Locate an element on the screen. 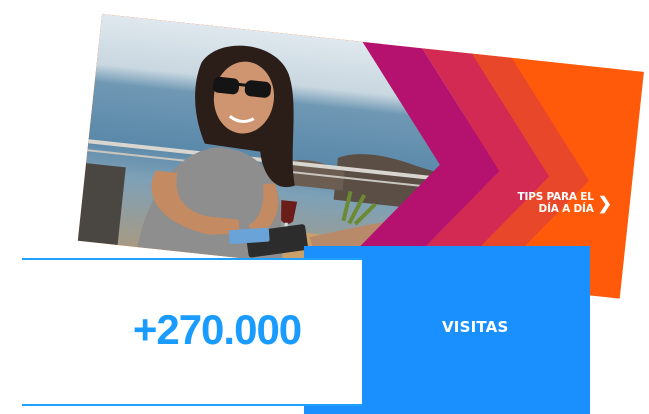  stat-label: VISITAS is located at coordinates (475, 327).